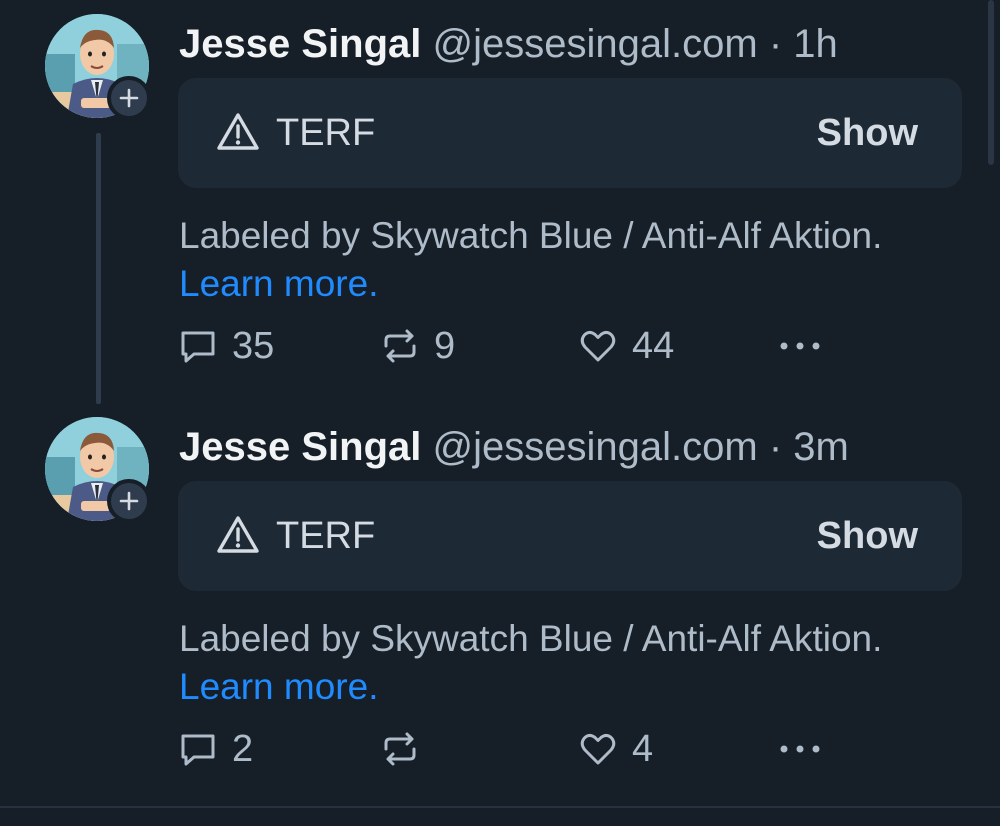 This screenshot has width=1000, height=826. I want to click on post-header: Jesse Singal @jessesingal.com · 3m, so click(514, 447).